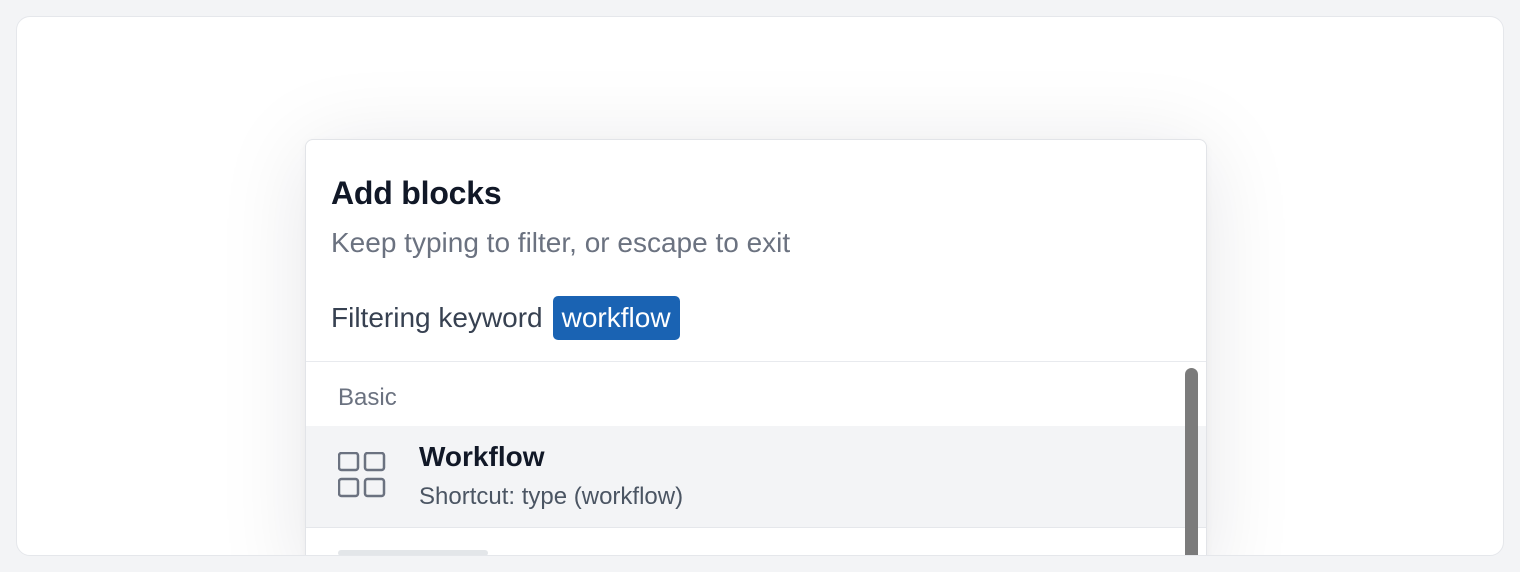 The width and height of the screenshot is (1520, 572). Describe the element at coordinates (1191, 461) in the screenshot. I see `scrollbar-thumb` at that location.